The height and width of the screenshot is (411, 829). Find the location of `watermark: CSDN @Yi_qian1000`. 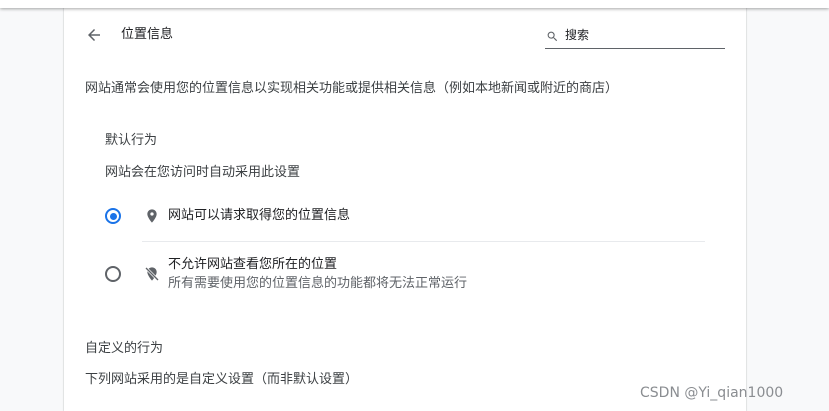

watermark: CSDN @Yi_qian1000 is located at coordinates (712, 393).